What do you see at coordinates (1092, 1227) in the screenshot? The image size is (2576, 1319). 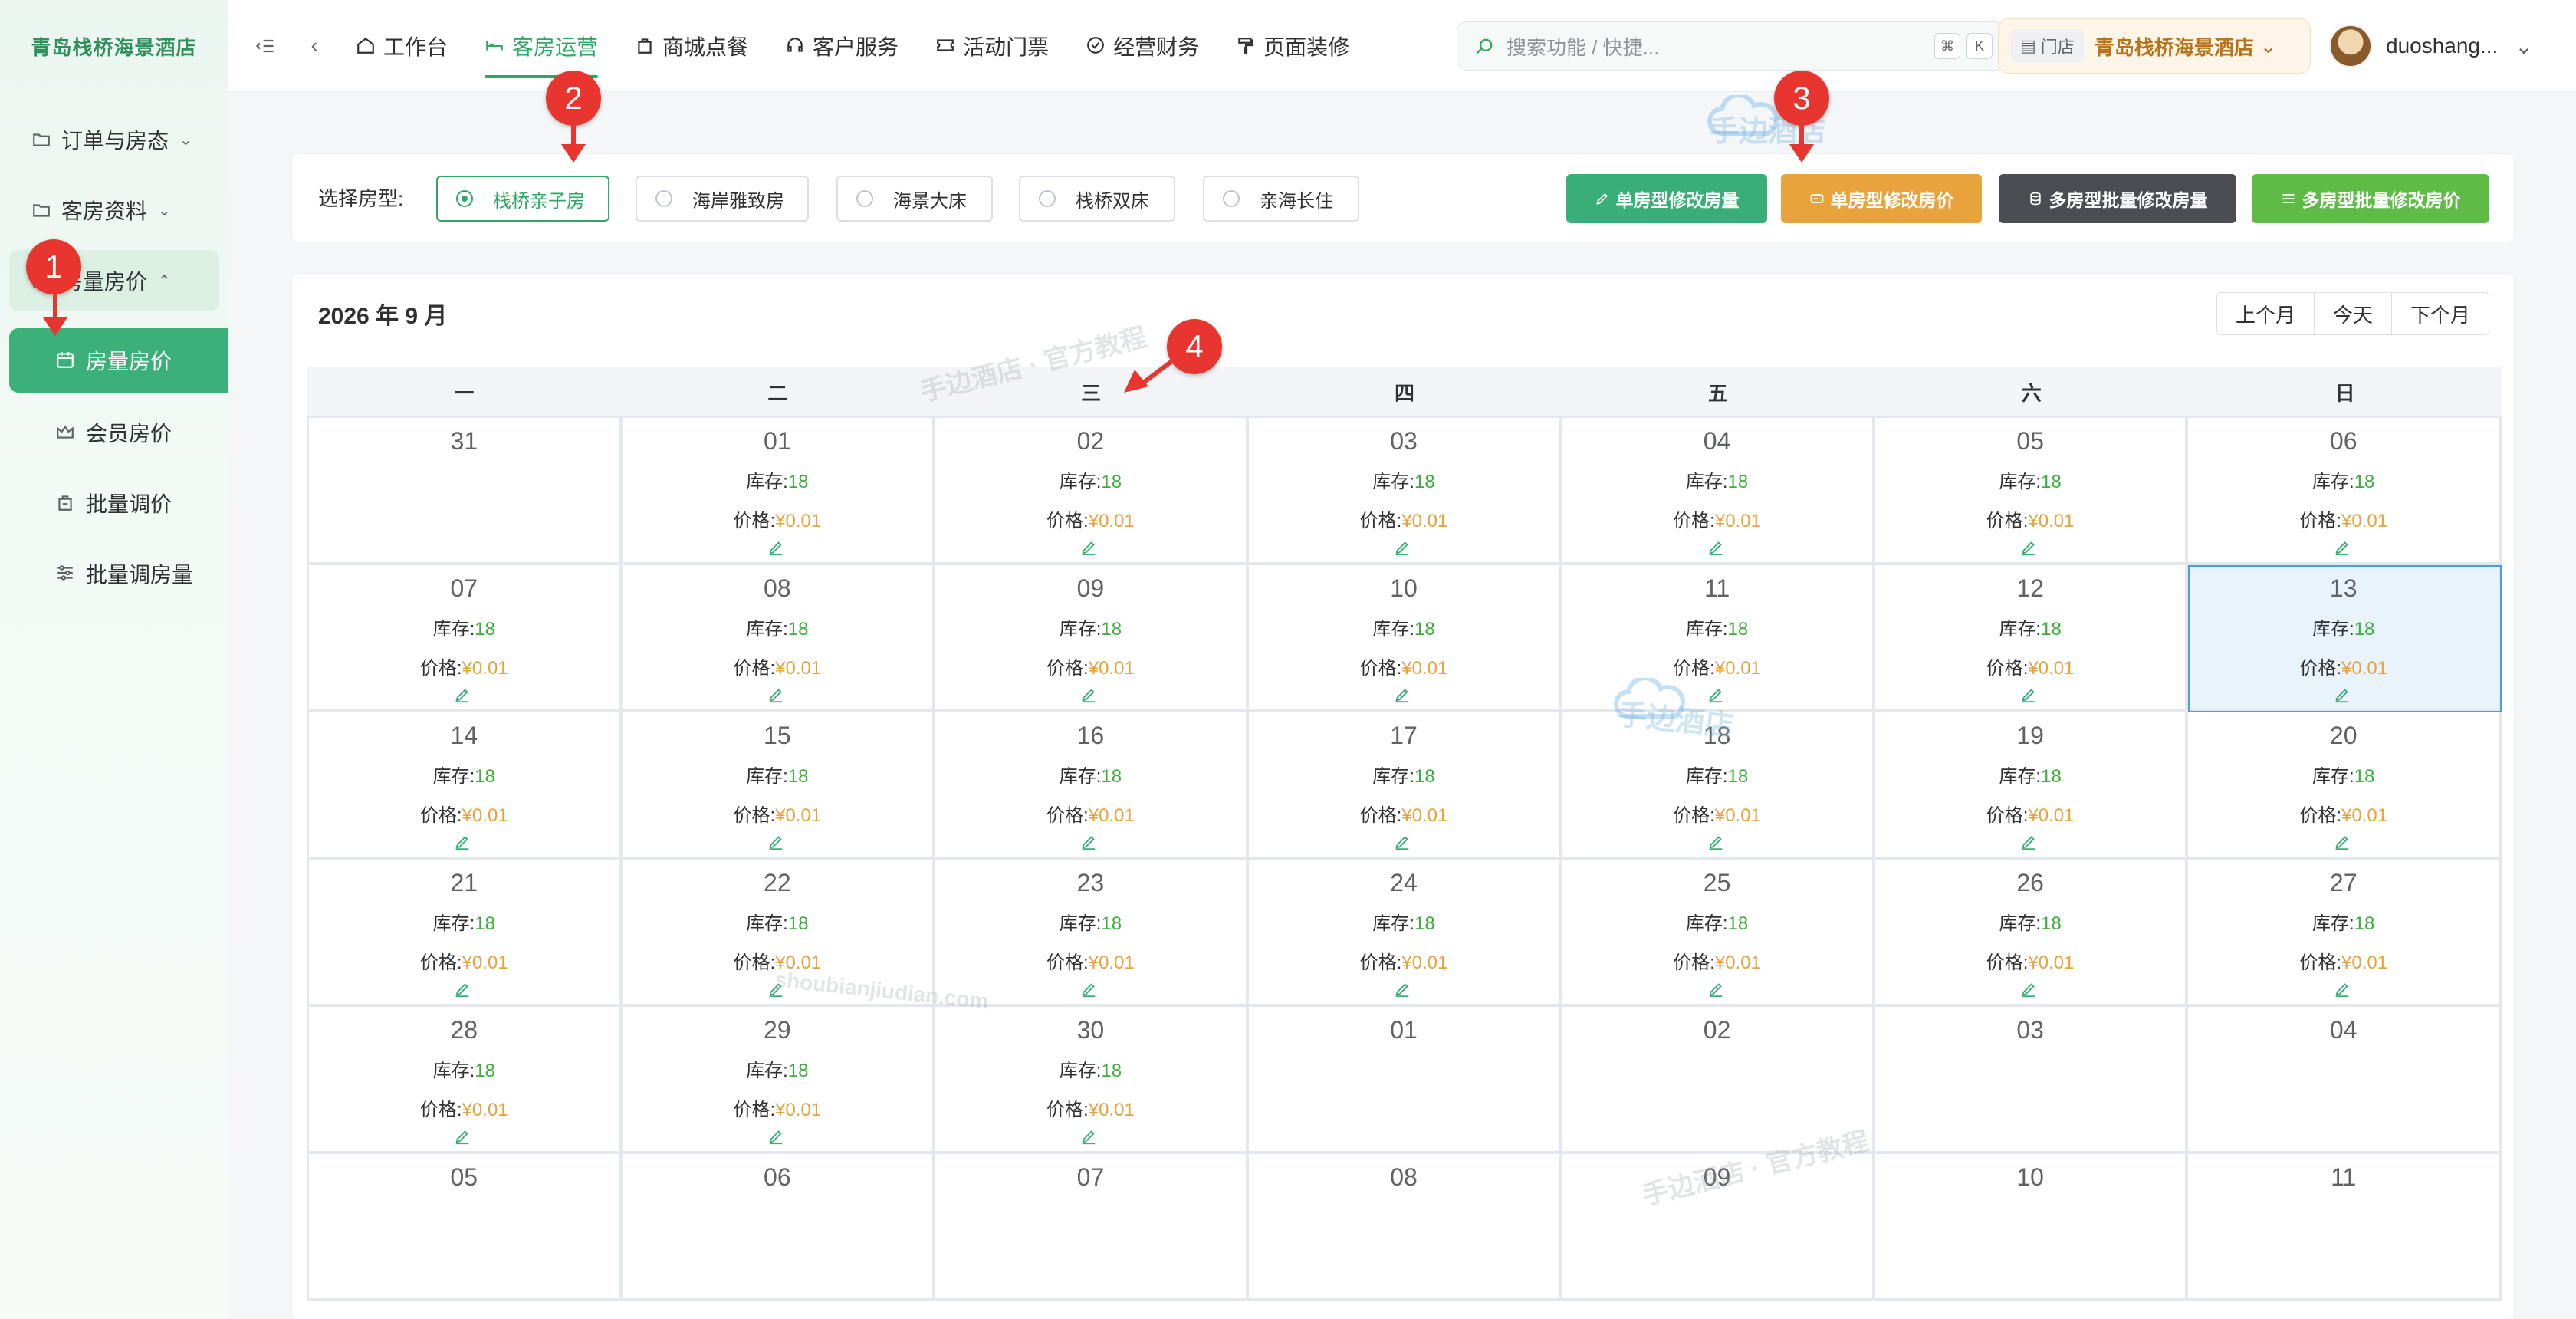 I see `calendar-day-cell: 07` at bounding box center [1092, 1227].